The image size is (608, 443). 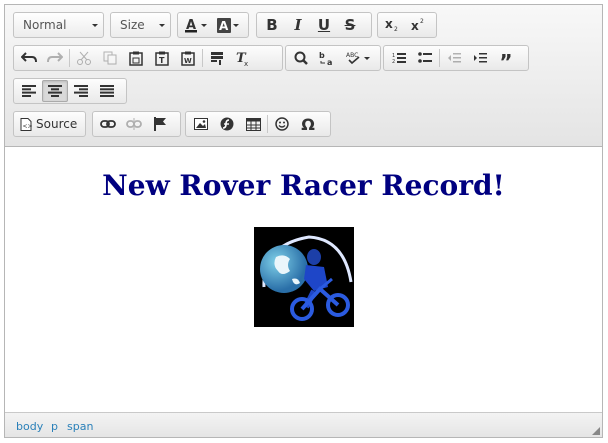 What do you see at coordinates (301, 58) in the screenshot?
I see `find-button` at bounding box center [301, 58].